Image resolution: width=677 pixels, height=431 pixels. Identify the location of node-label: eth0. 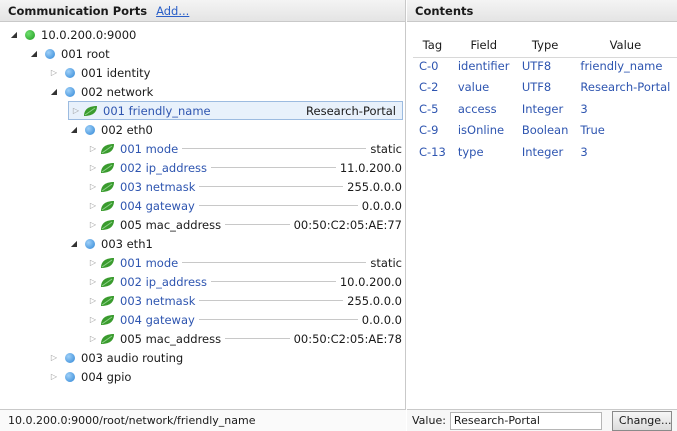
(139, 129).